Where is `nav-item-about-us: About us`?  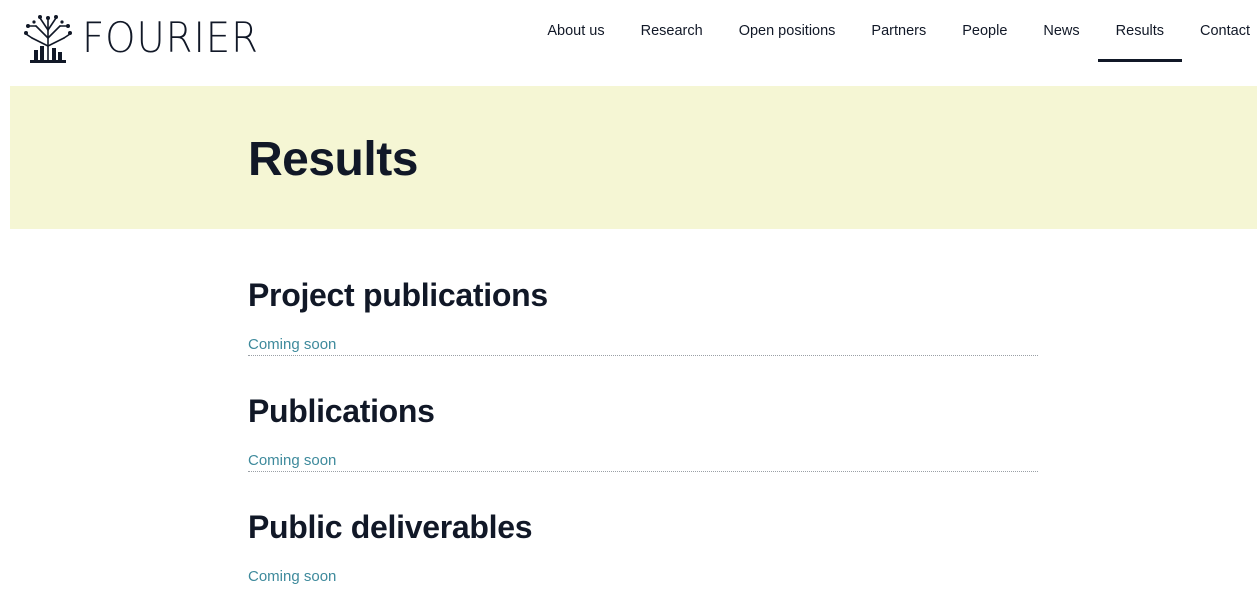 nav-item-about-us: About us is located at coordinates (575, 31).